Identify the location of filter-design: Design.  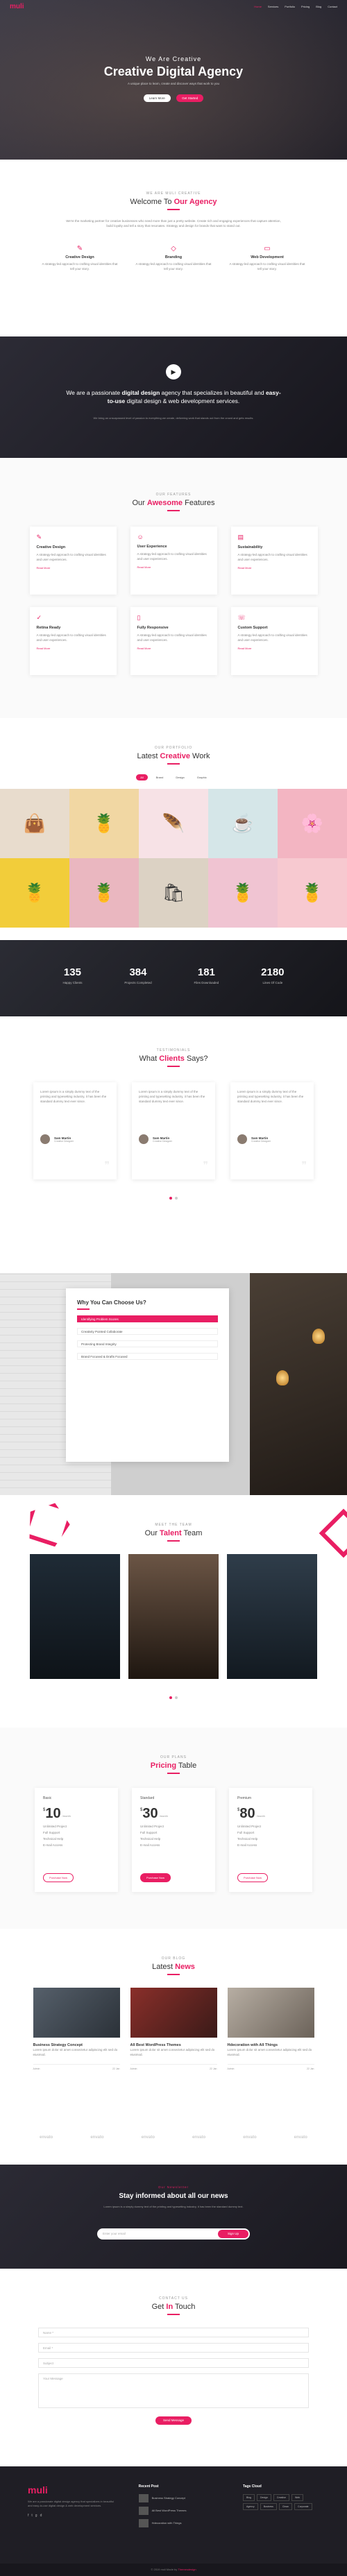
(179, 777).